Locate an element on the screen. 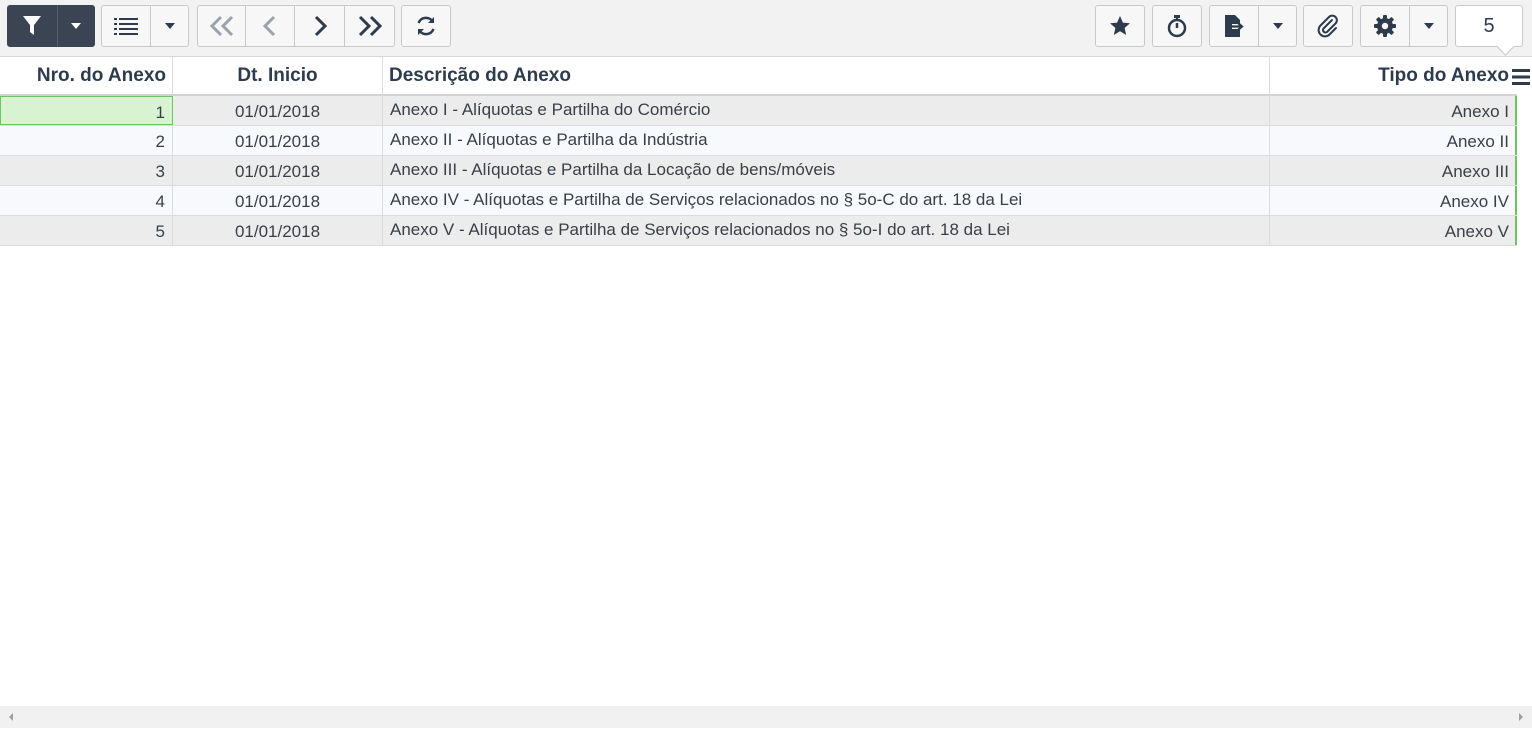  column-header-tipo-anexo: Tipo do Anexo is located at coordinates (1389, 75).